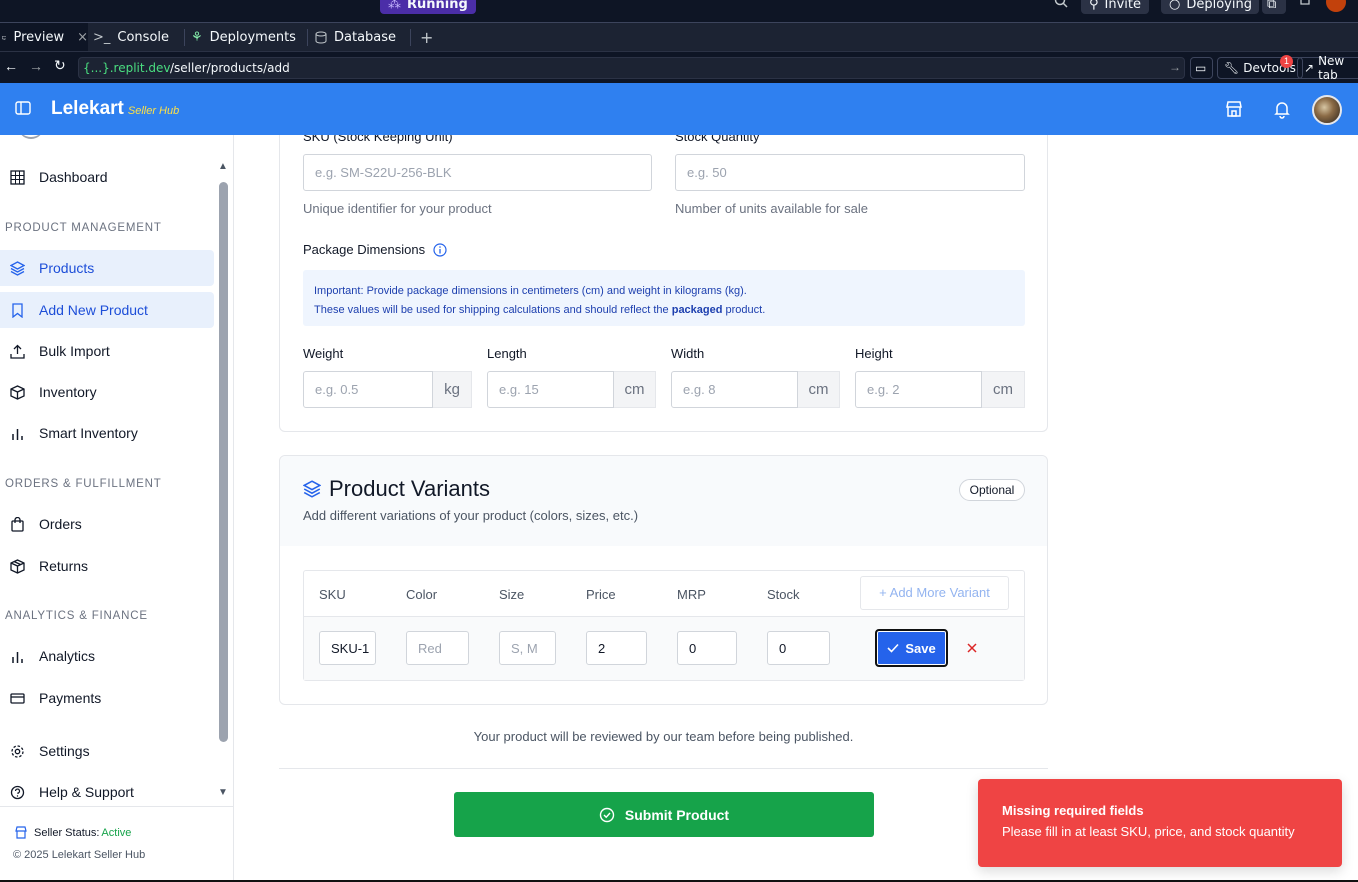 The height and width of the screenshot is (882, 1358). I want to click on sidebar-item-payments: Payments, so click(107, 698).